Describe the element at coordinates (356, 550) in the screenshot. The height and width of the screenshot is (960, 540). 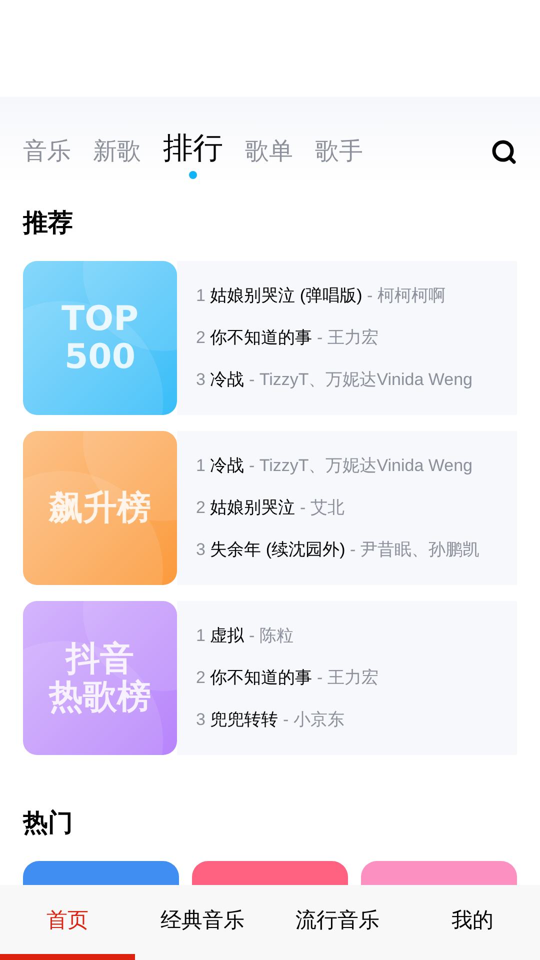
I see `song-row: 3 失余年 (续沈园外) - 尹昔眠、孙鹏凯` at that location.